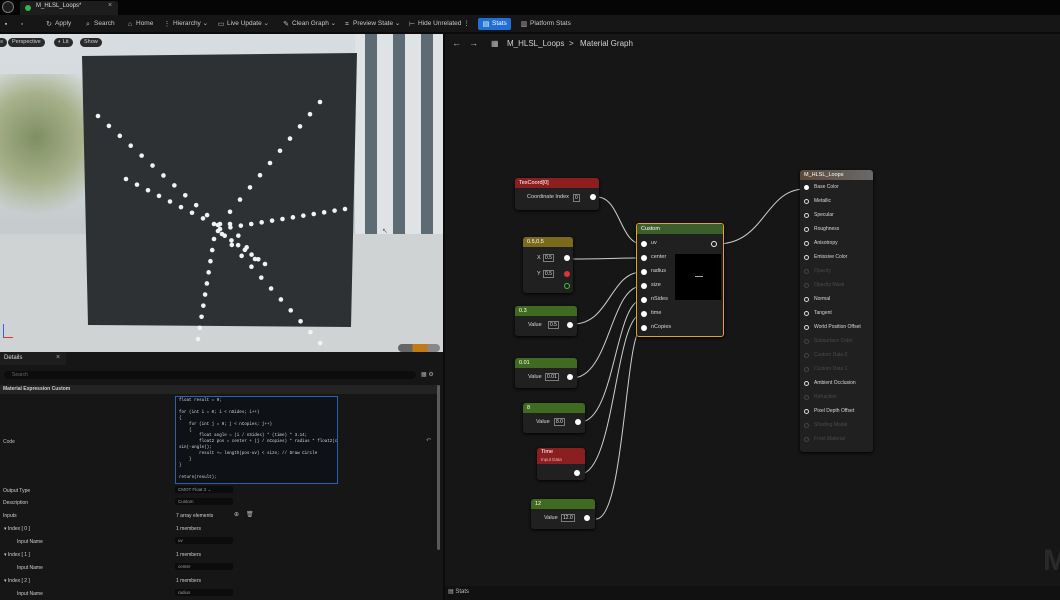 The height and width of the screenshot is (600, 1060). I want to click on material-pin-front-material, so click(806, 439).